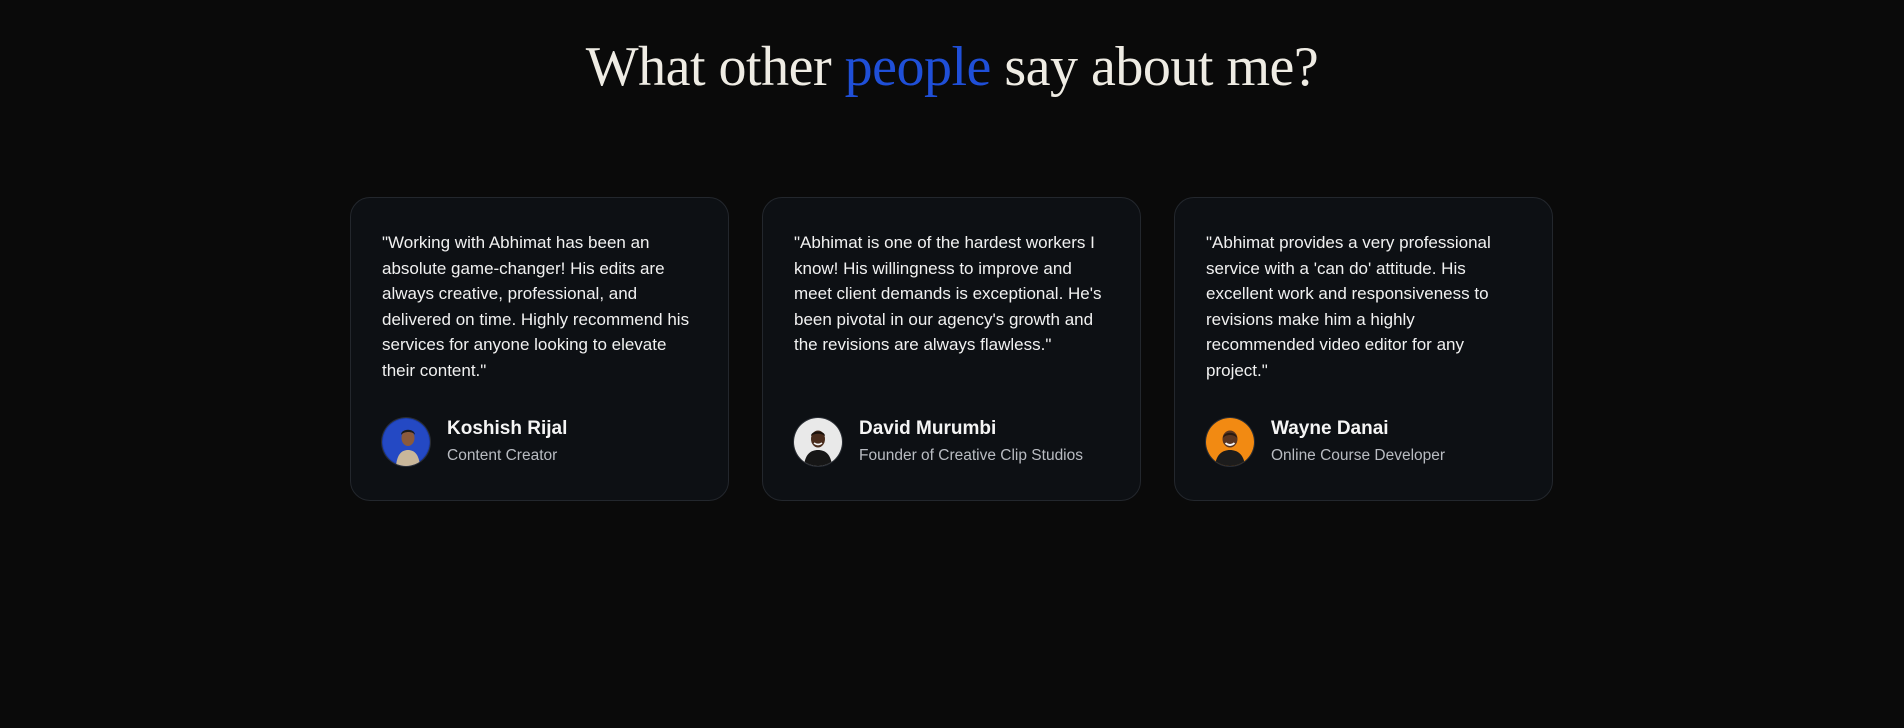 Image resolution: width=1904 pixels, height=728 pixels. What do you see at coordinates (1358, 455) in the screenshot?
I see `author-role: Online Course Developer` at bounding box center [1358, 455].